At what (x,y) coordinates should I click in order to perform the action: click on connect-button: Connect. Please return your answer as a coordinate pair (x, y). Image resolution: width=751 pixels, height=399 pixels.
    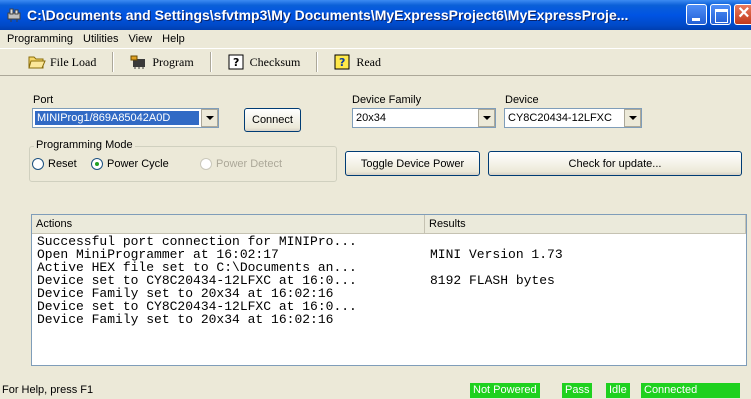
    Looking at the image, I should click on (272, 120).